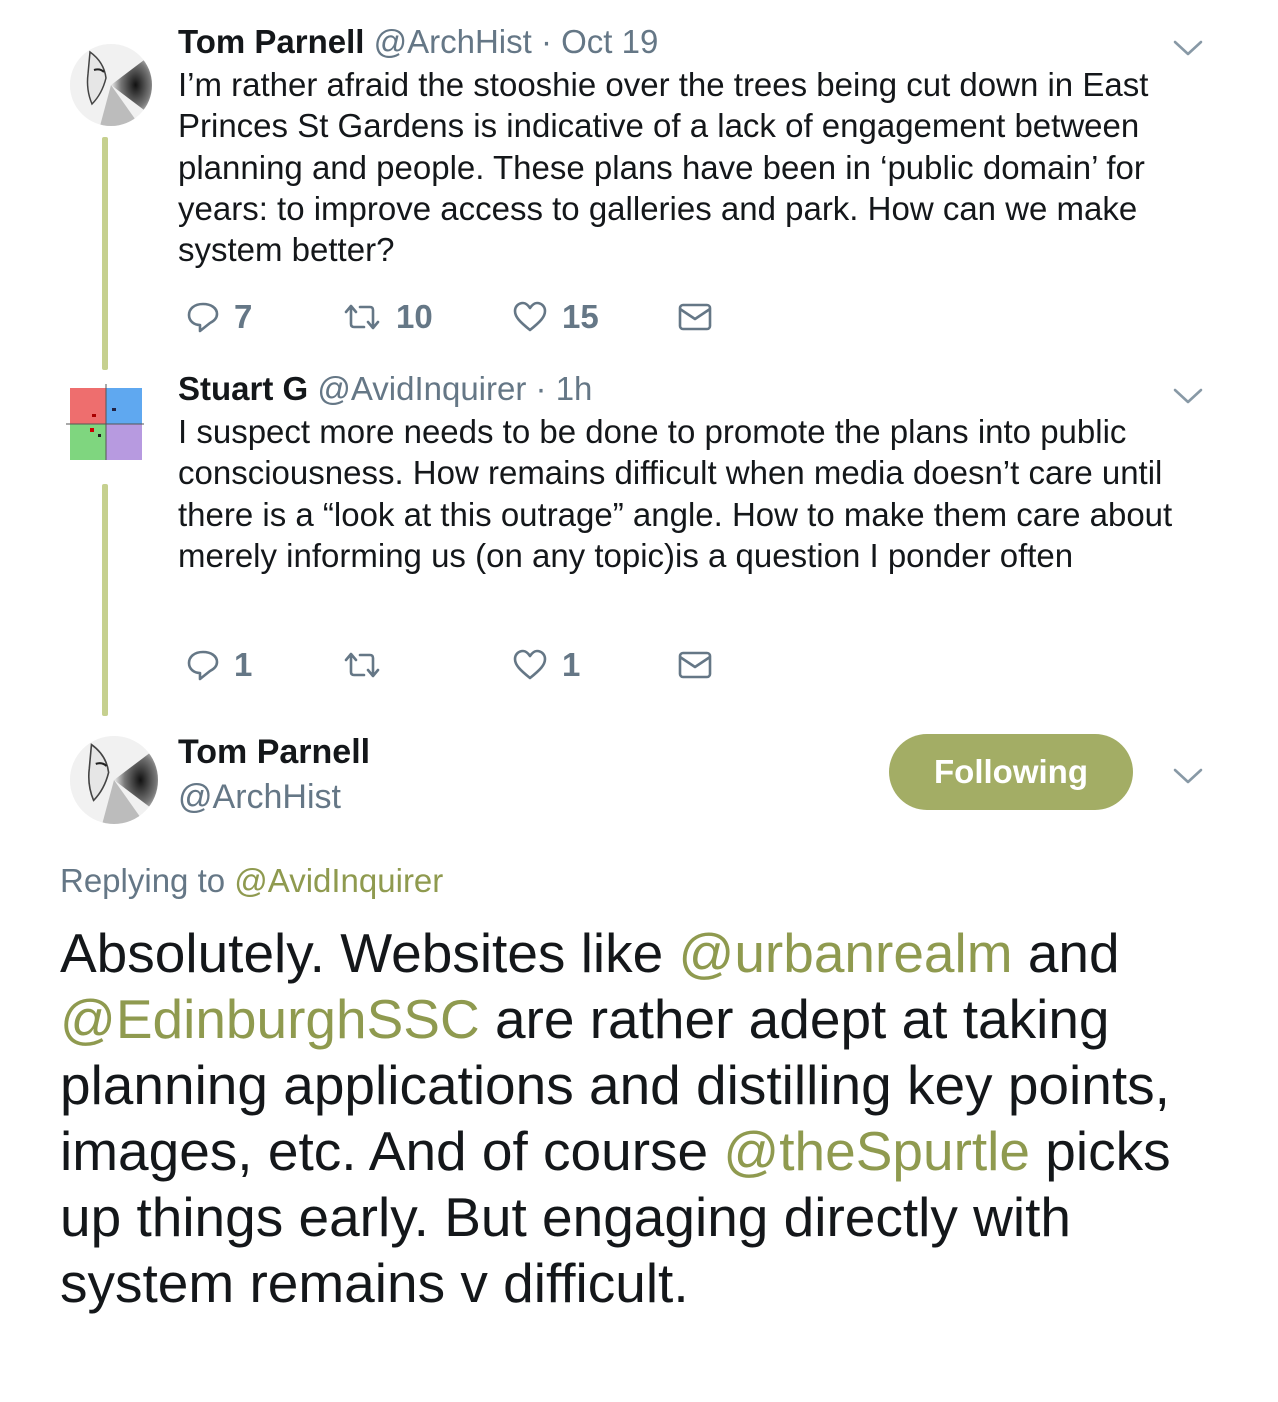  Describe the element at coordinates (846, 953) in the screenshot. I see `mention-link-urbanrealm: @urbanrealm` at that location.